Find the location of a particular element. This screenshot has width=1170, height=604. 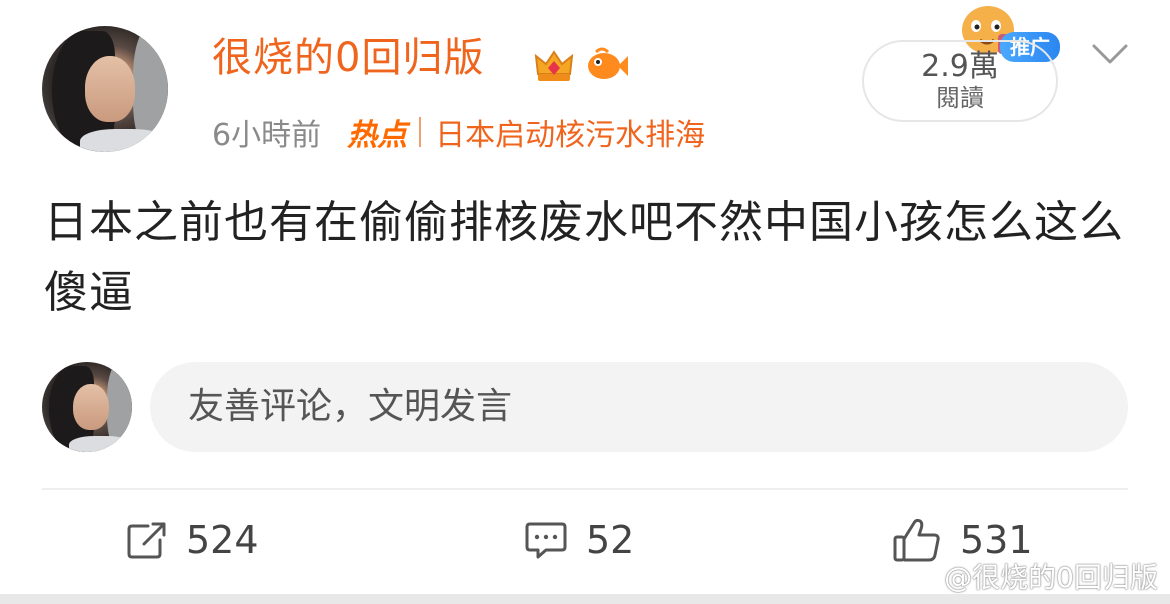

crown-badge-icon is located at coordinates (554, 65).